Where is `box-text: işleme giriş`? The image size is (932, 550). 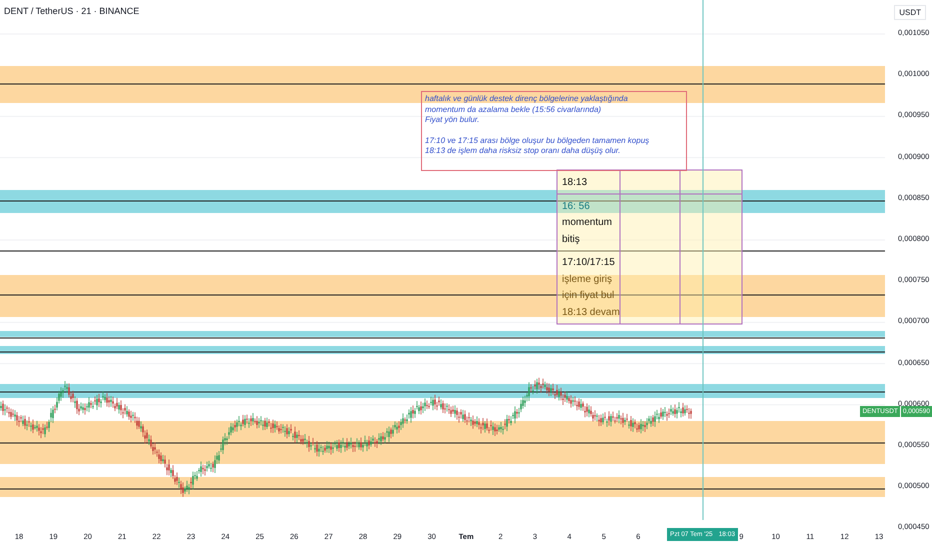
box-text: işleme giriş is located at coordinates (588, 279).